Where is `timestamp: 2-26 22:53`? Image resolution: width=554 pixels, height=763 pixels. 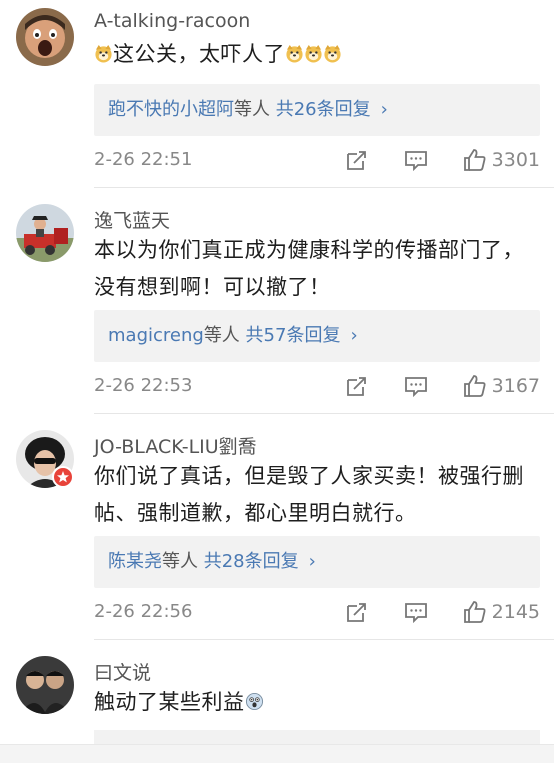 timestamp: 2-26 22:53 is located at coordinates (143, 385).